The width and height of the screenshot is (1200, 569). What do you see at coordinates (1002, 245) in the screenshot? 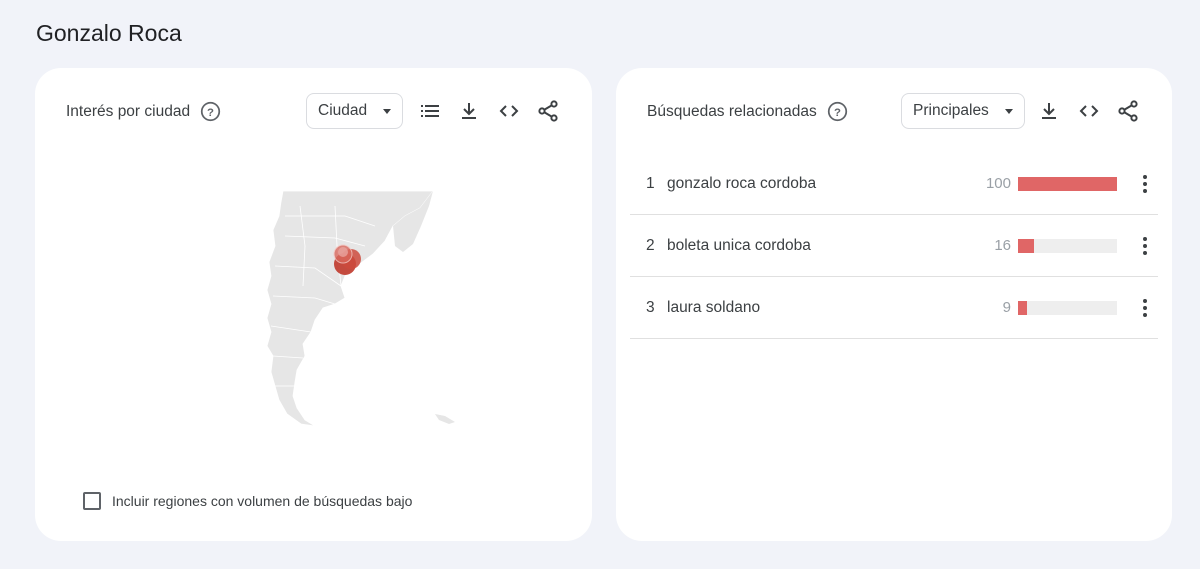
I see `related-value: 16` at bounding box center [1002, 245].